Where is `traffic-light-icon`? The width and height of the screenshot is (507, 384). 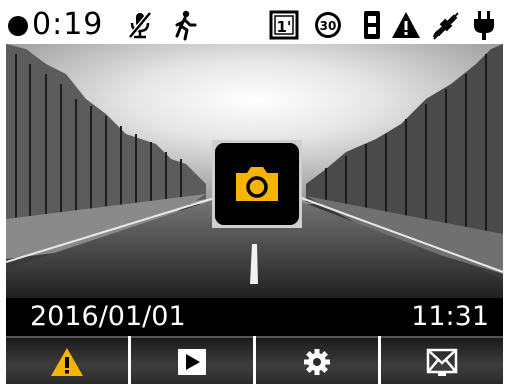
traffic-light-icon is located at coordinates (372, 25).